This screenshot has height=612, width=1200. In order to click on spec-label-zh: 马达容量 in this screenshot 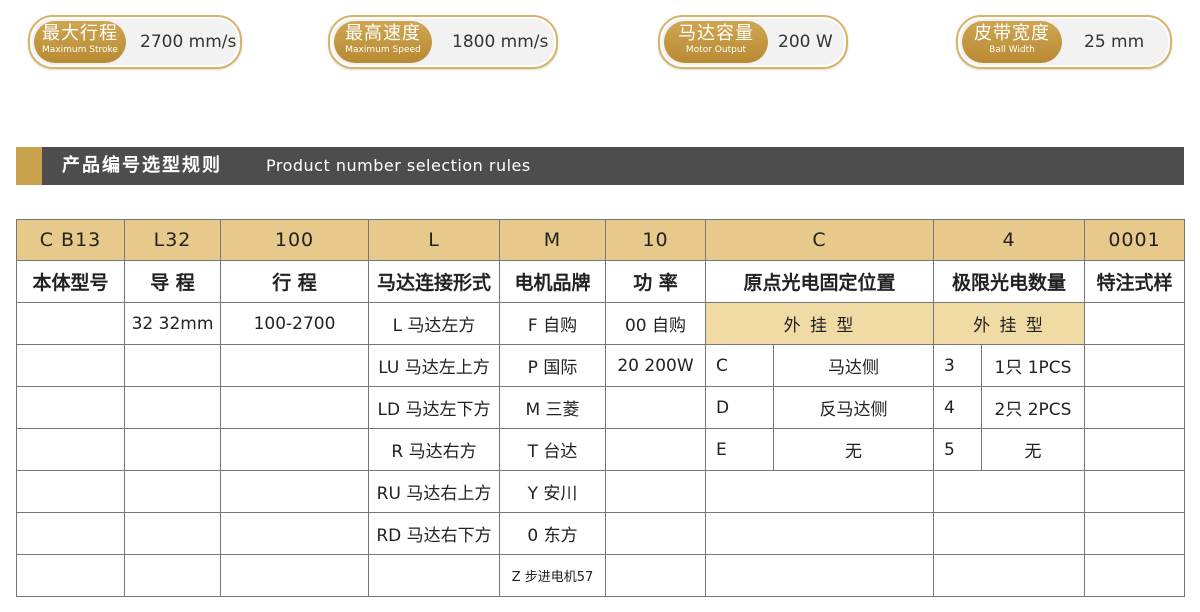, I will do `click(716, 33)`.